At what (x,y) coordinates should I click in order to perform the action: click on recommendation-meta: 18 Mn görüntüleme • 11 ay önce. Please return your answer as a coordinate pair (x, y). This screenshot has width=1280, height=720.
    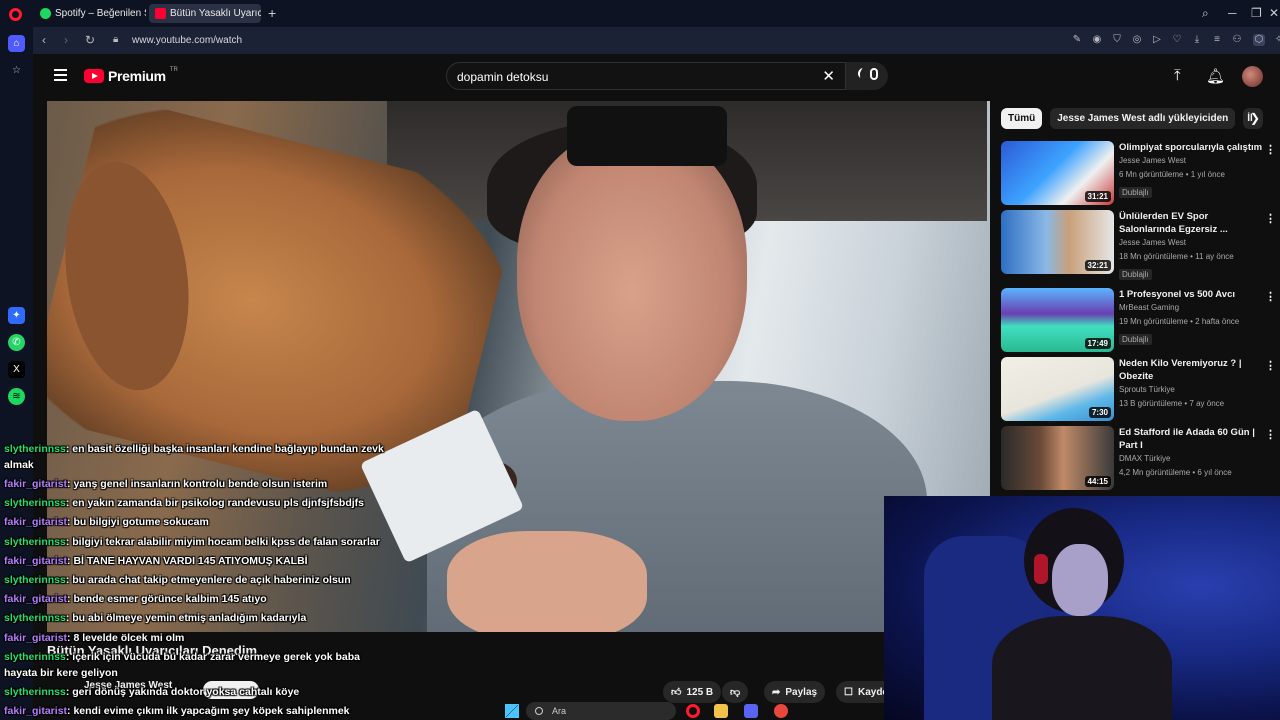
    Looking at the image, I should click on (1176, 256).